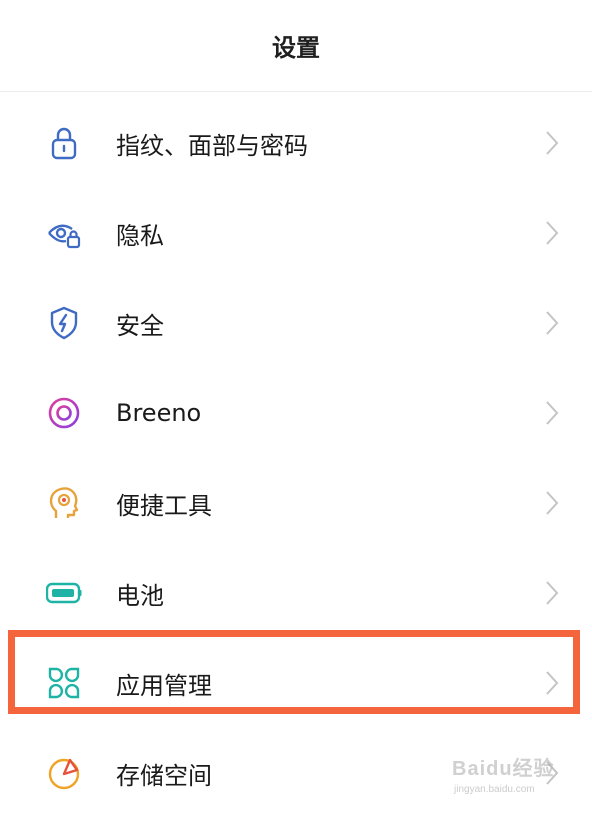 This screenshot has width=592, height=818. Describe the element at coordinates (159, 413) in the screenshot. I see `settings-item-label: Breeno` at that location.